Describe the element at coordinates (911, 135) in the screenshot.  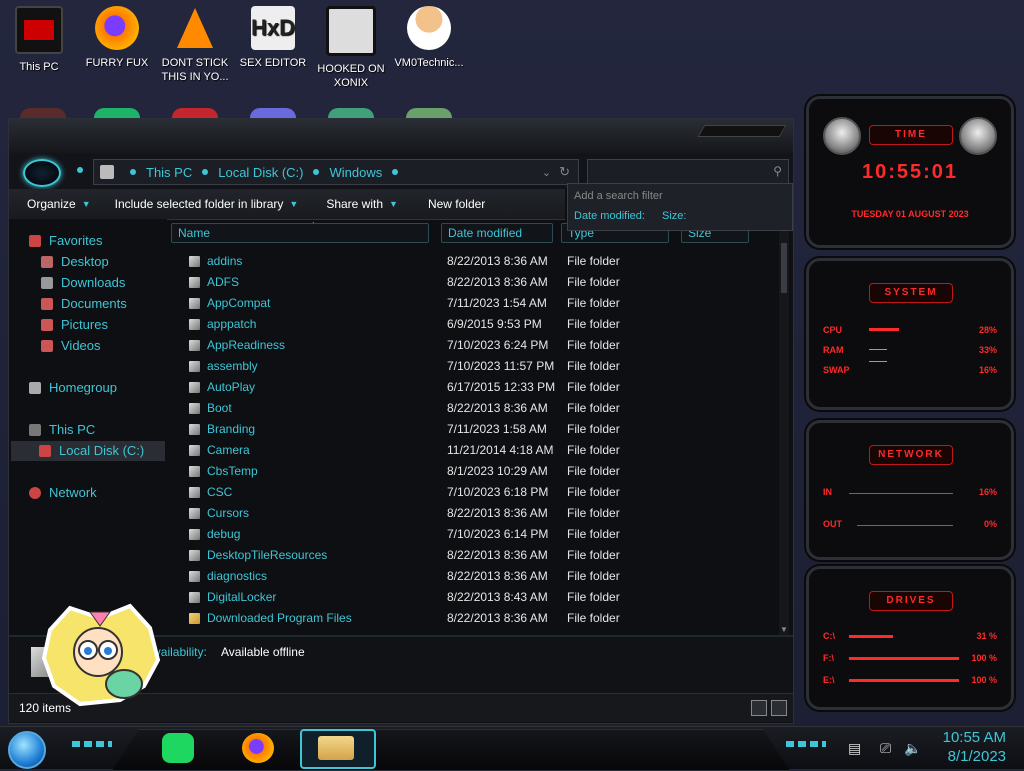
I see `time-widget-title: TIME` at that location.